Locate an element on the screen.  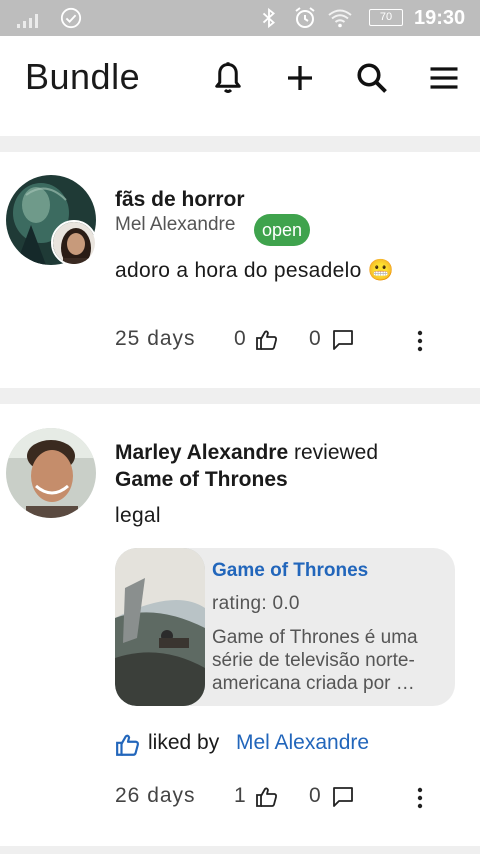
post-text: adoro a hora do pesadelo 😬 is located at coordinates (255, 270).